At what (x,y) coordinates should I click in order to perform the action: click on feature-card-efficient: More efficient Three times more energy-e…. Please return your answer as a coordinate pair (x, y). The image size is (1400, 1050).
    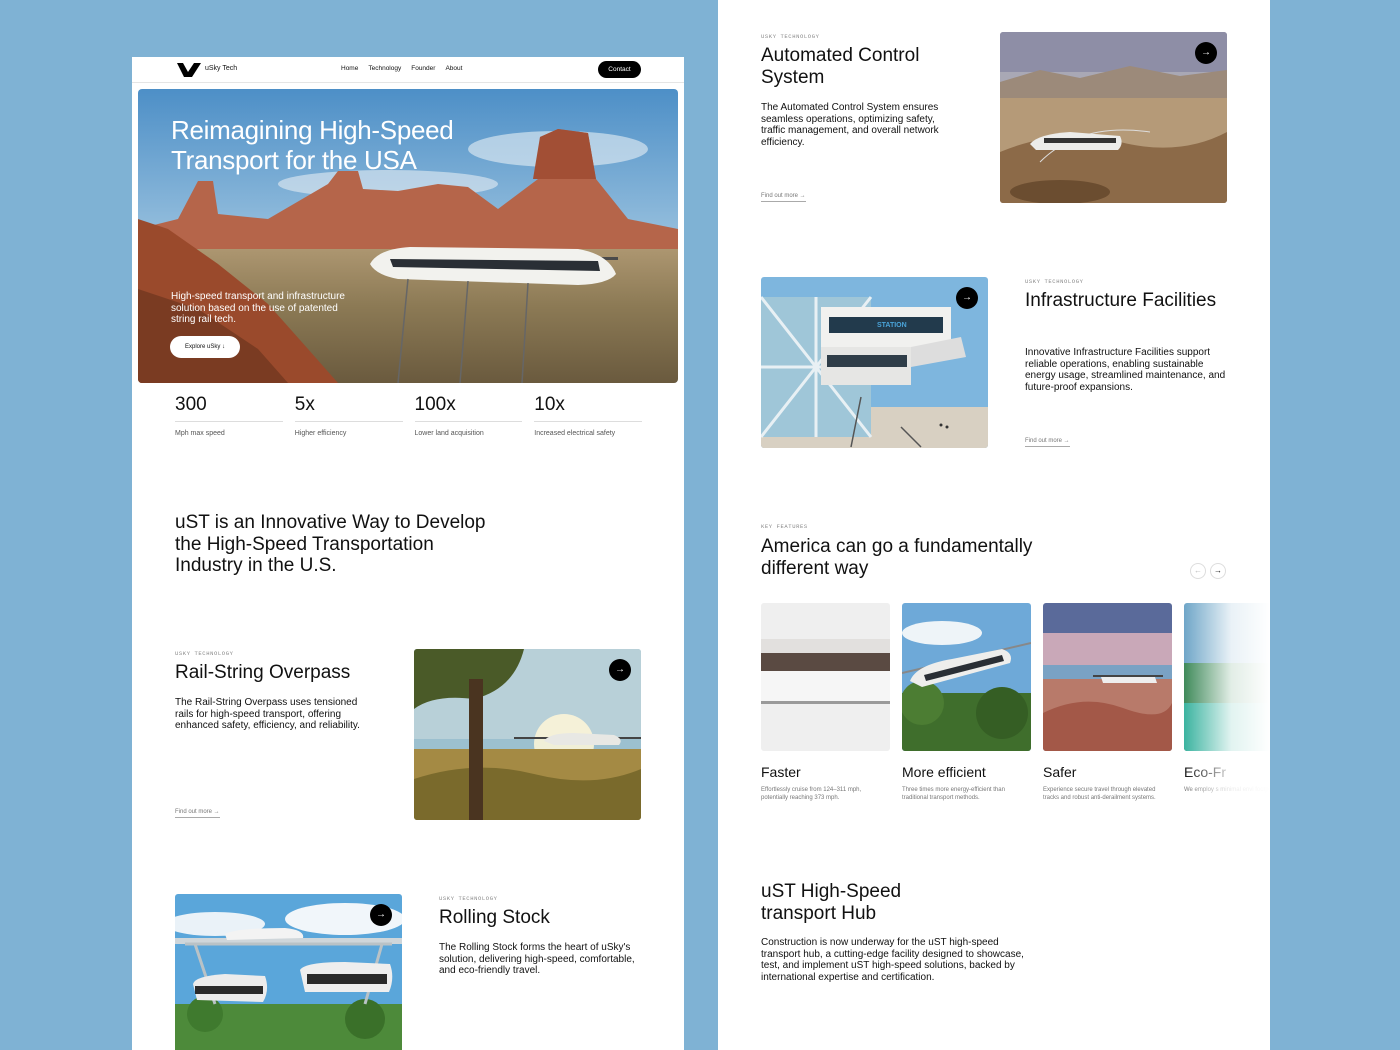
    Looking at the image, I should click on (966, 702).